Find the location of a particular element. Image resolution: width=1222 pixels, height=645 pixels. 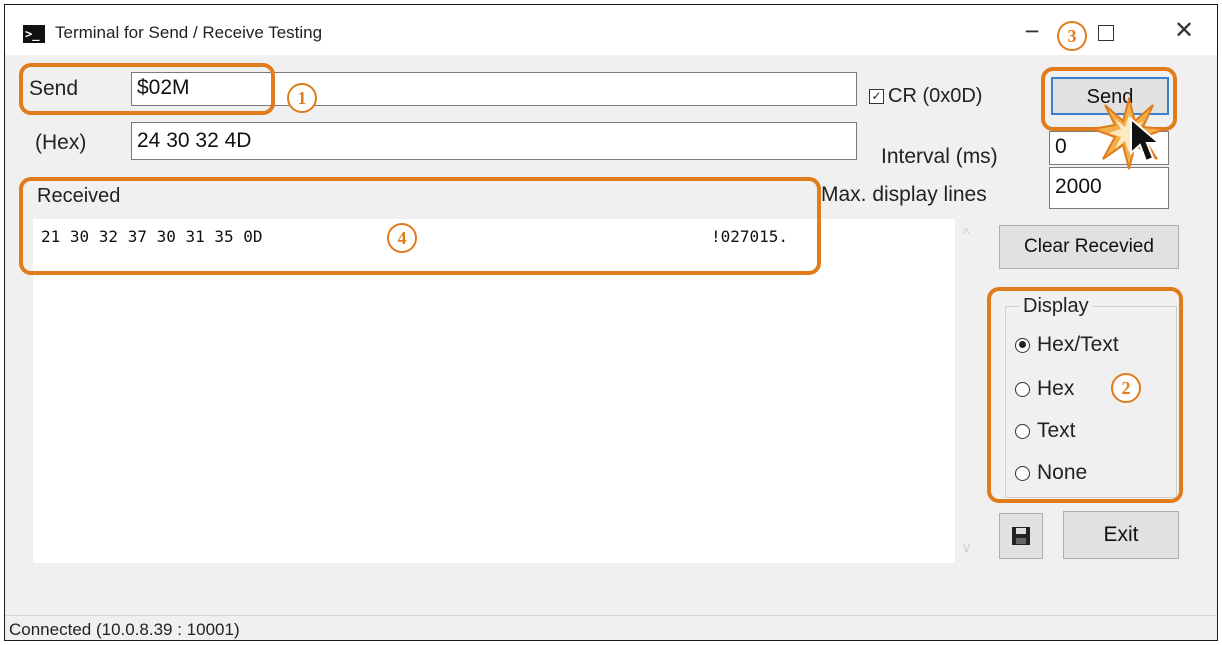

max-lines-input: 2000 is located at coordinates (1109, 188).